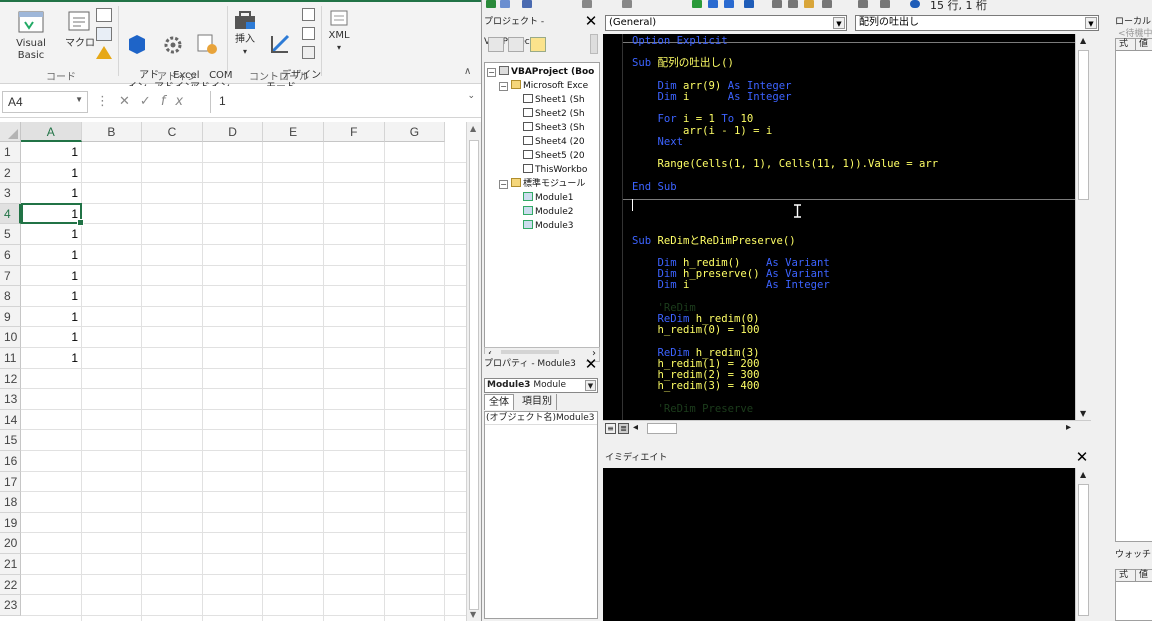  I want to click on row-header: 11, so click(10, 358).